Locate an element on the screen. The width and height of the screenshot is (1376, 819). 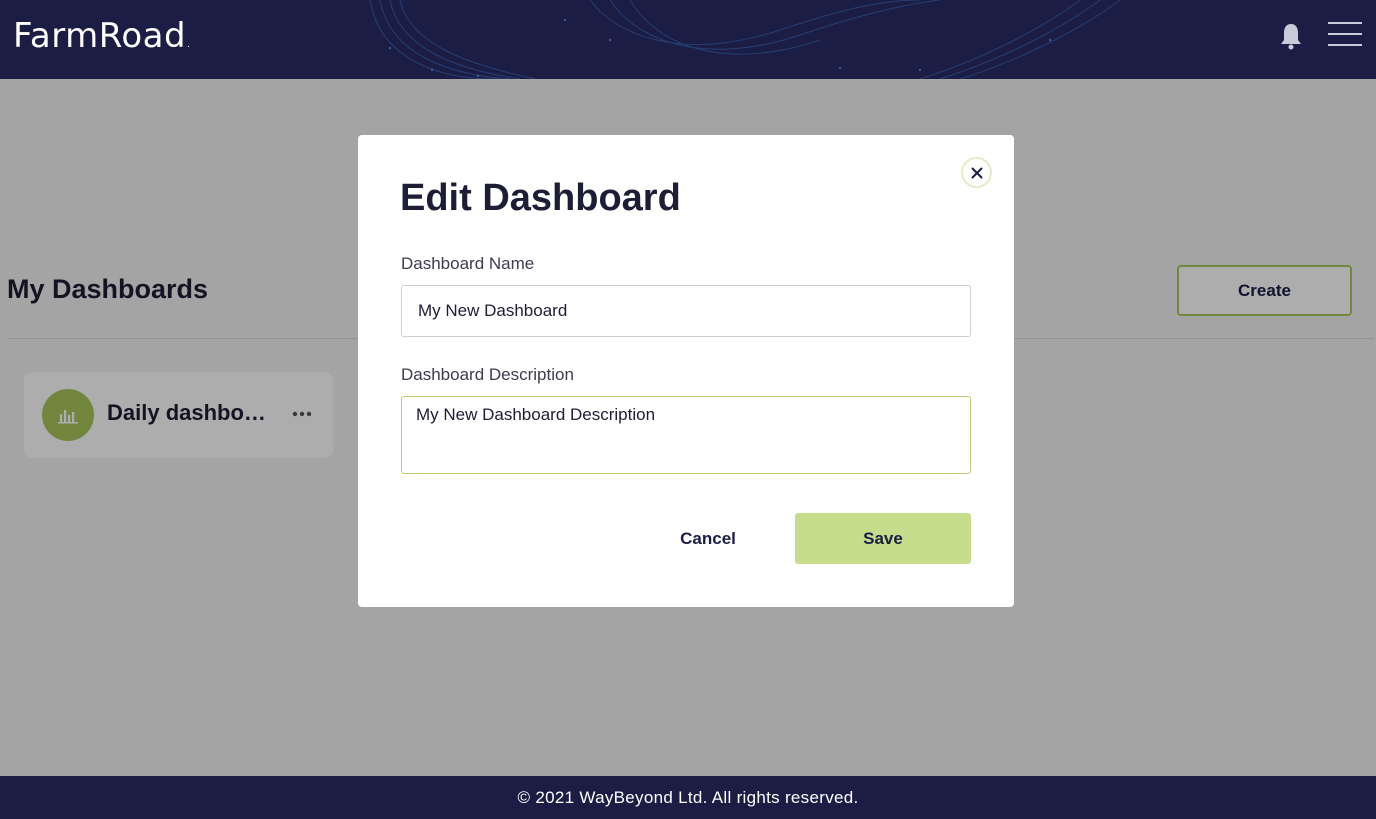
logo-text: FarmRoad is located at coordinates (100, 36).